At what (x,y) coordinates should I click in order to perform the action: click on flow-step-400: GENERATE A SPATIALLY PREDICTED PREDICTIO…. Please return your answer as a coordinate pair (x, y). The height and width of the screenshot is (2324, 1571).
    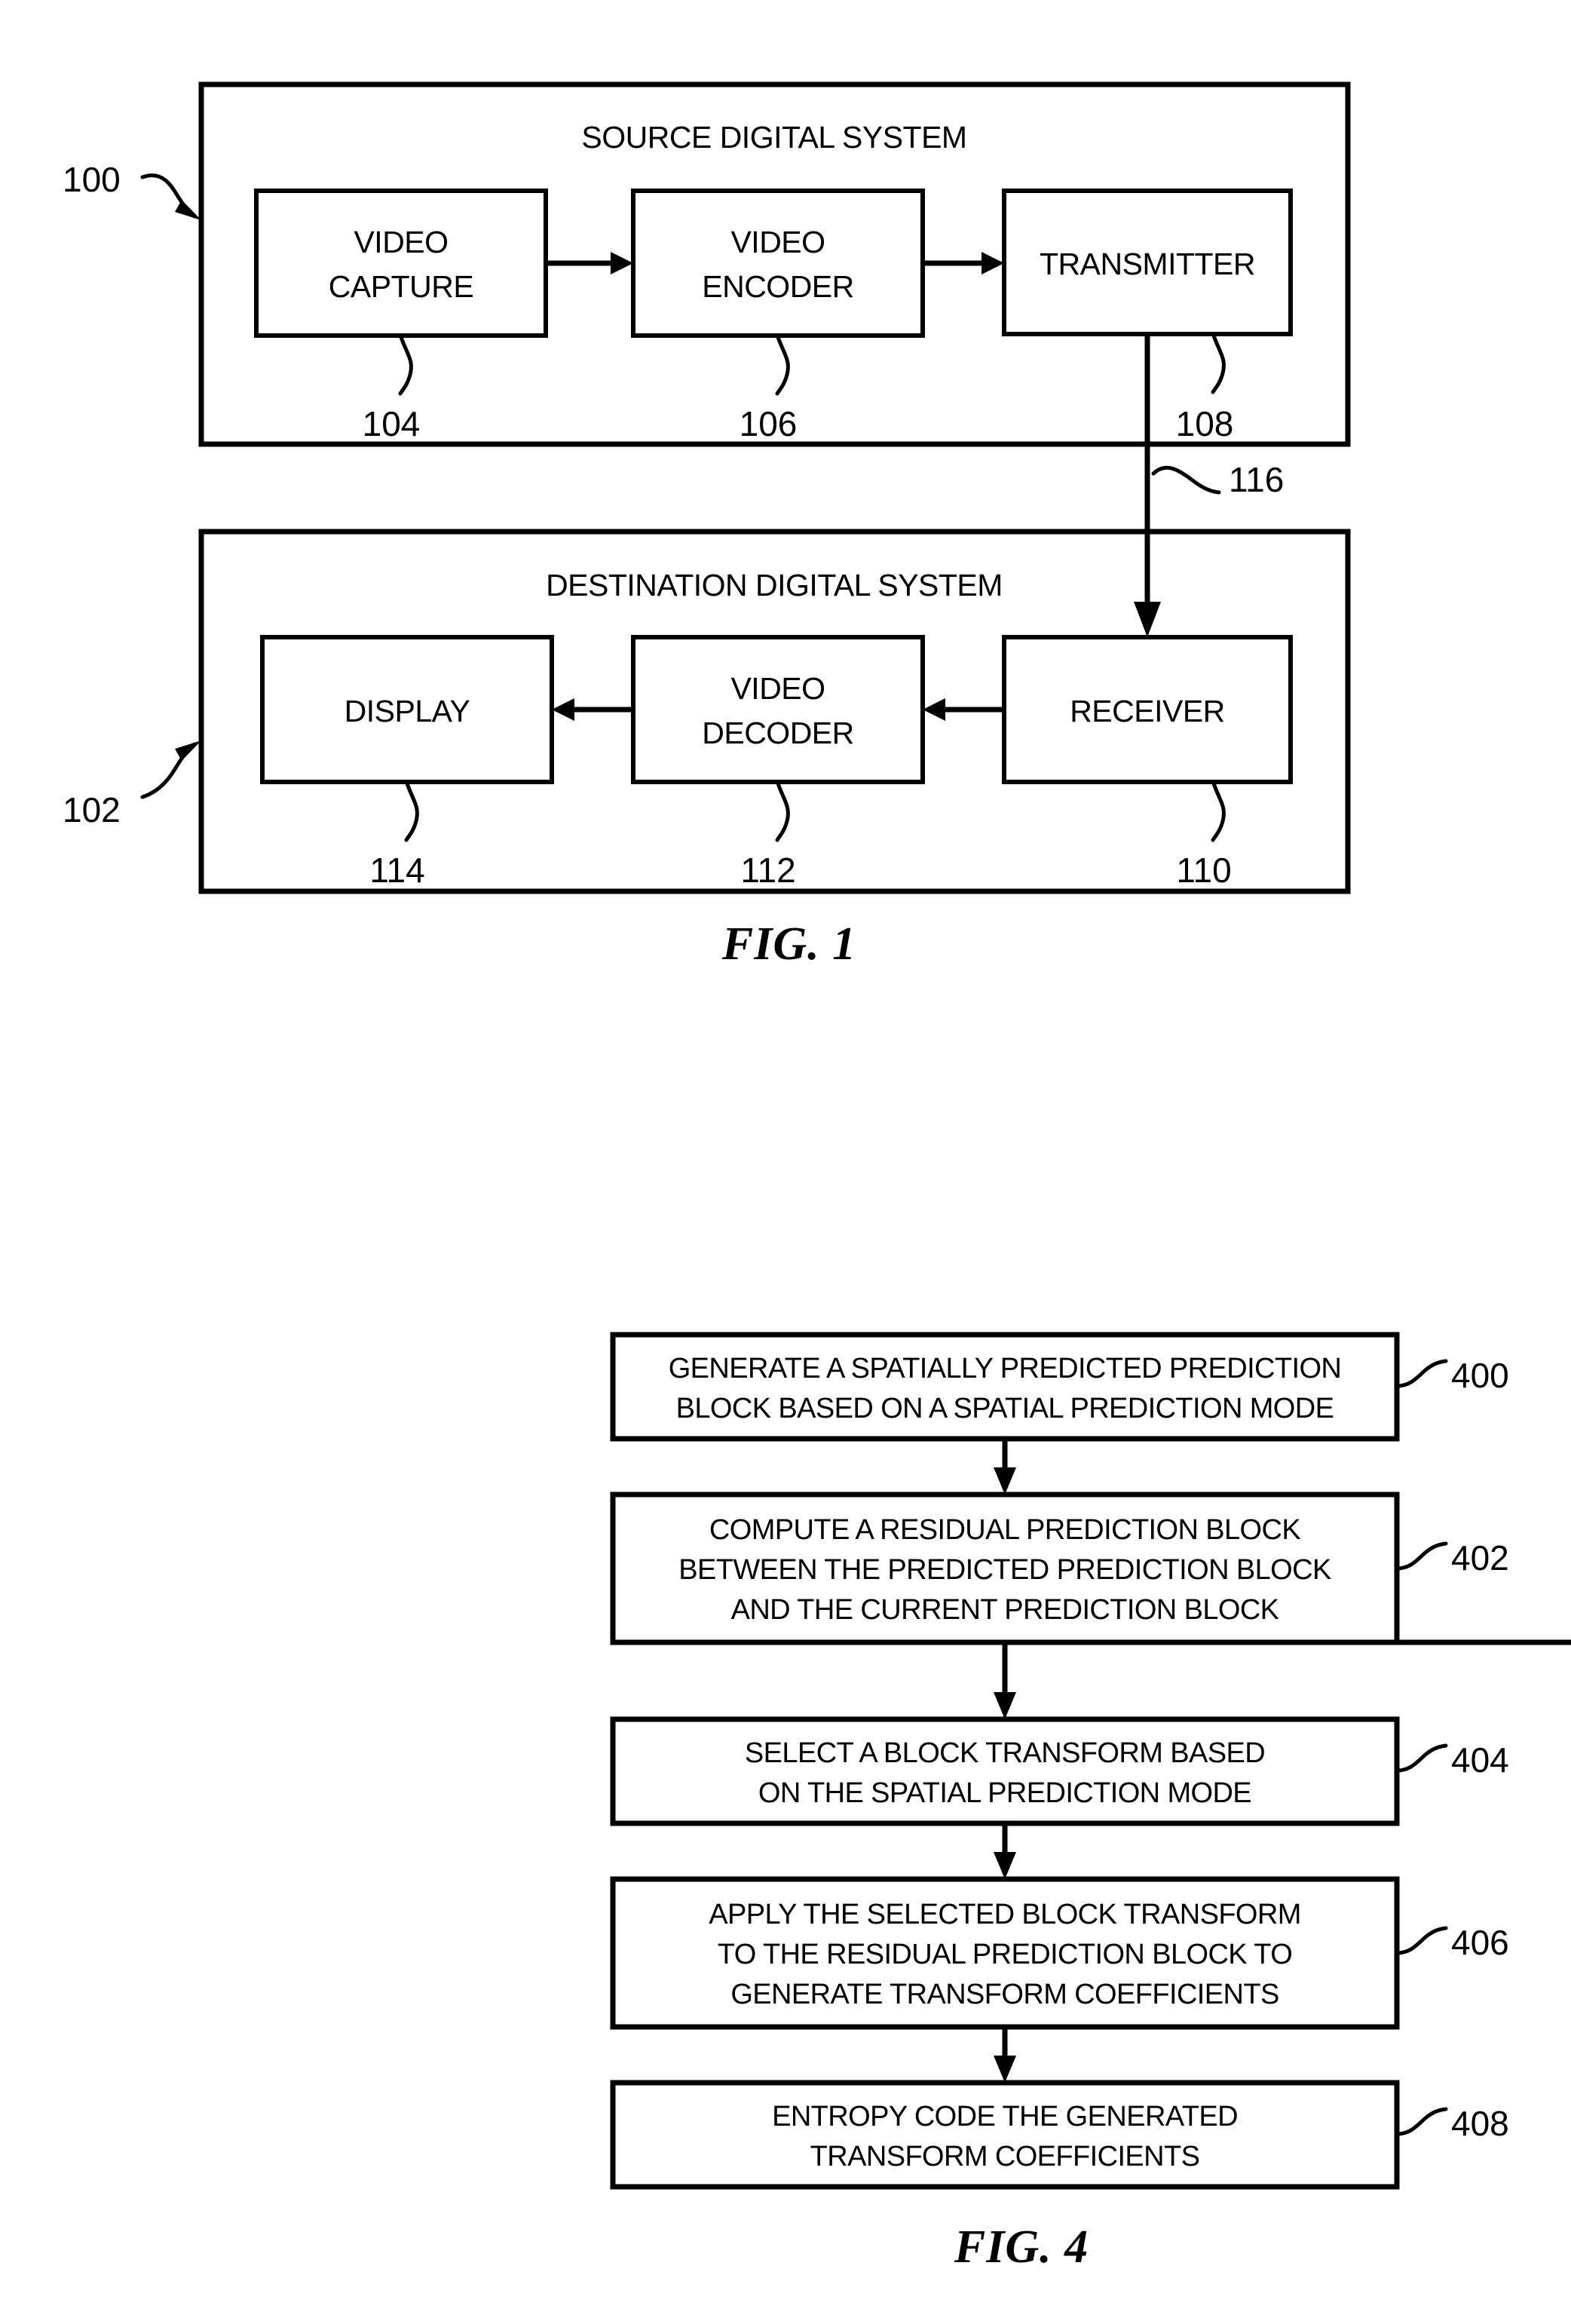
    Looking at the image, I should click on (1059, 1387).